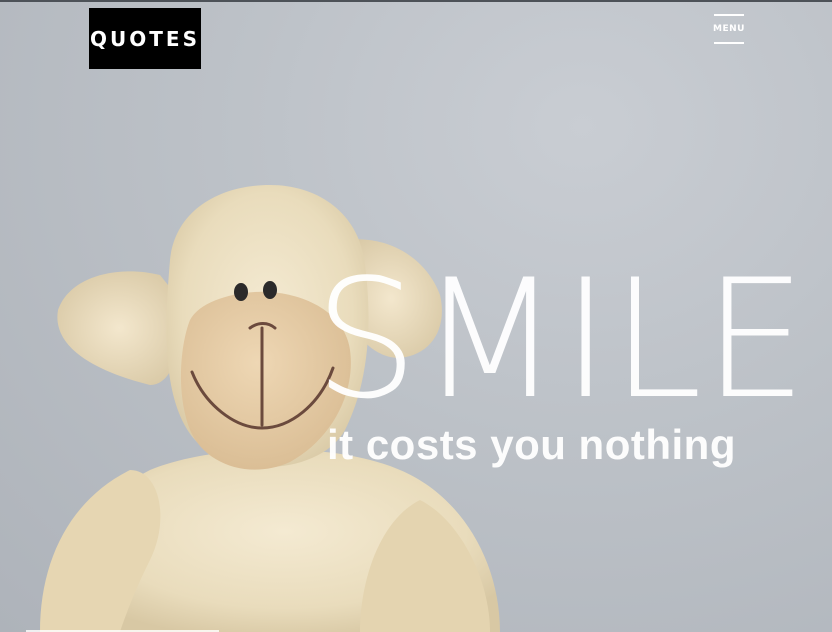 Image resolution: width=832 pixels, height=632 pixels. Describe the element at coordinates (729, 43) in the screenshot. I see `menu-bar-bottom` at that location.